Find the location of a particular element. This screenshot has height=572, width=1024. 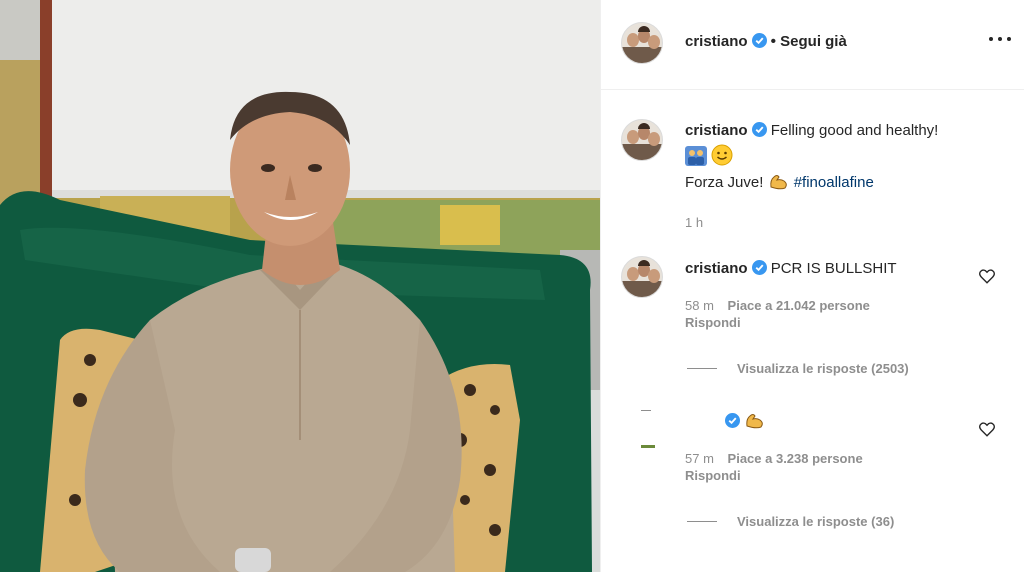

comment-meta: 58 m Piace a 21.042 persone is located at coordinates (830, 305).